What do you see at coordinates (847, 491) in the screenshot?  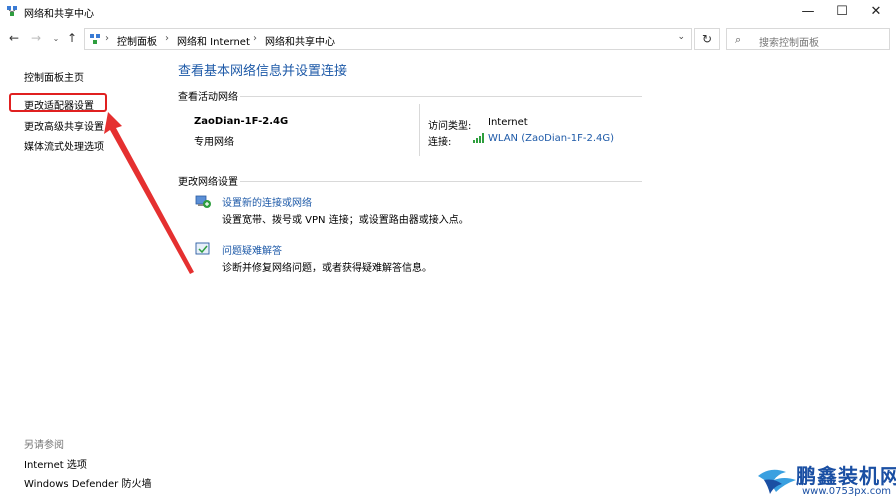 I see `watermark-url: www.0753px.com` at bounding box center [847, 491].